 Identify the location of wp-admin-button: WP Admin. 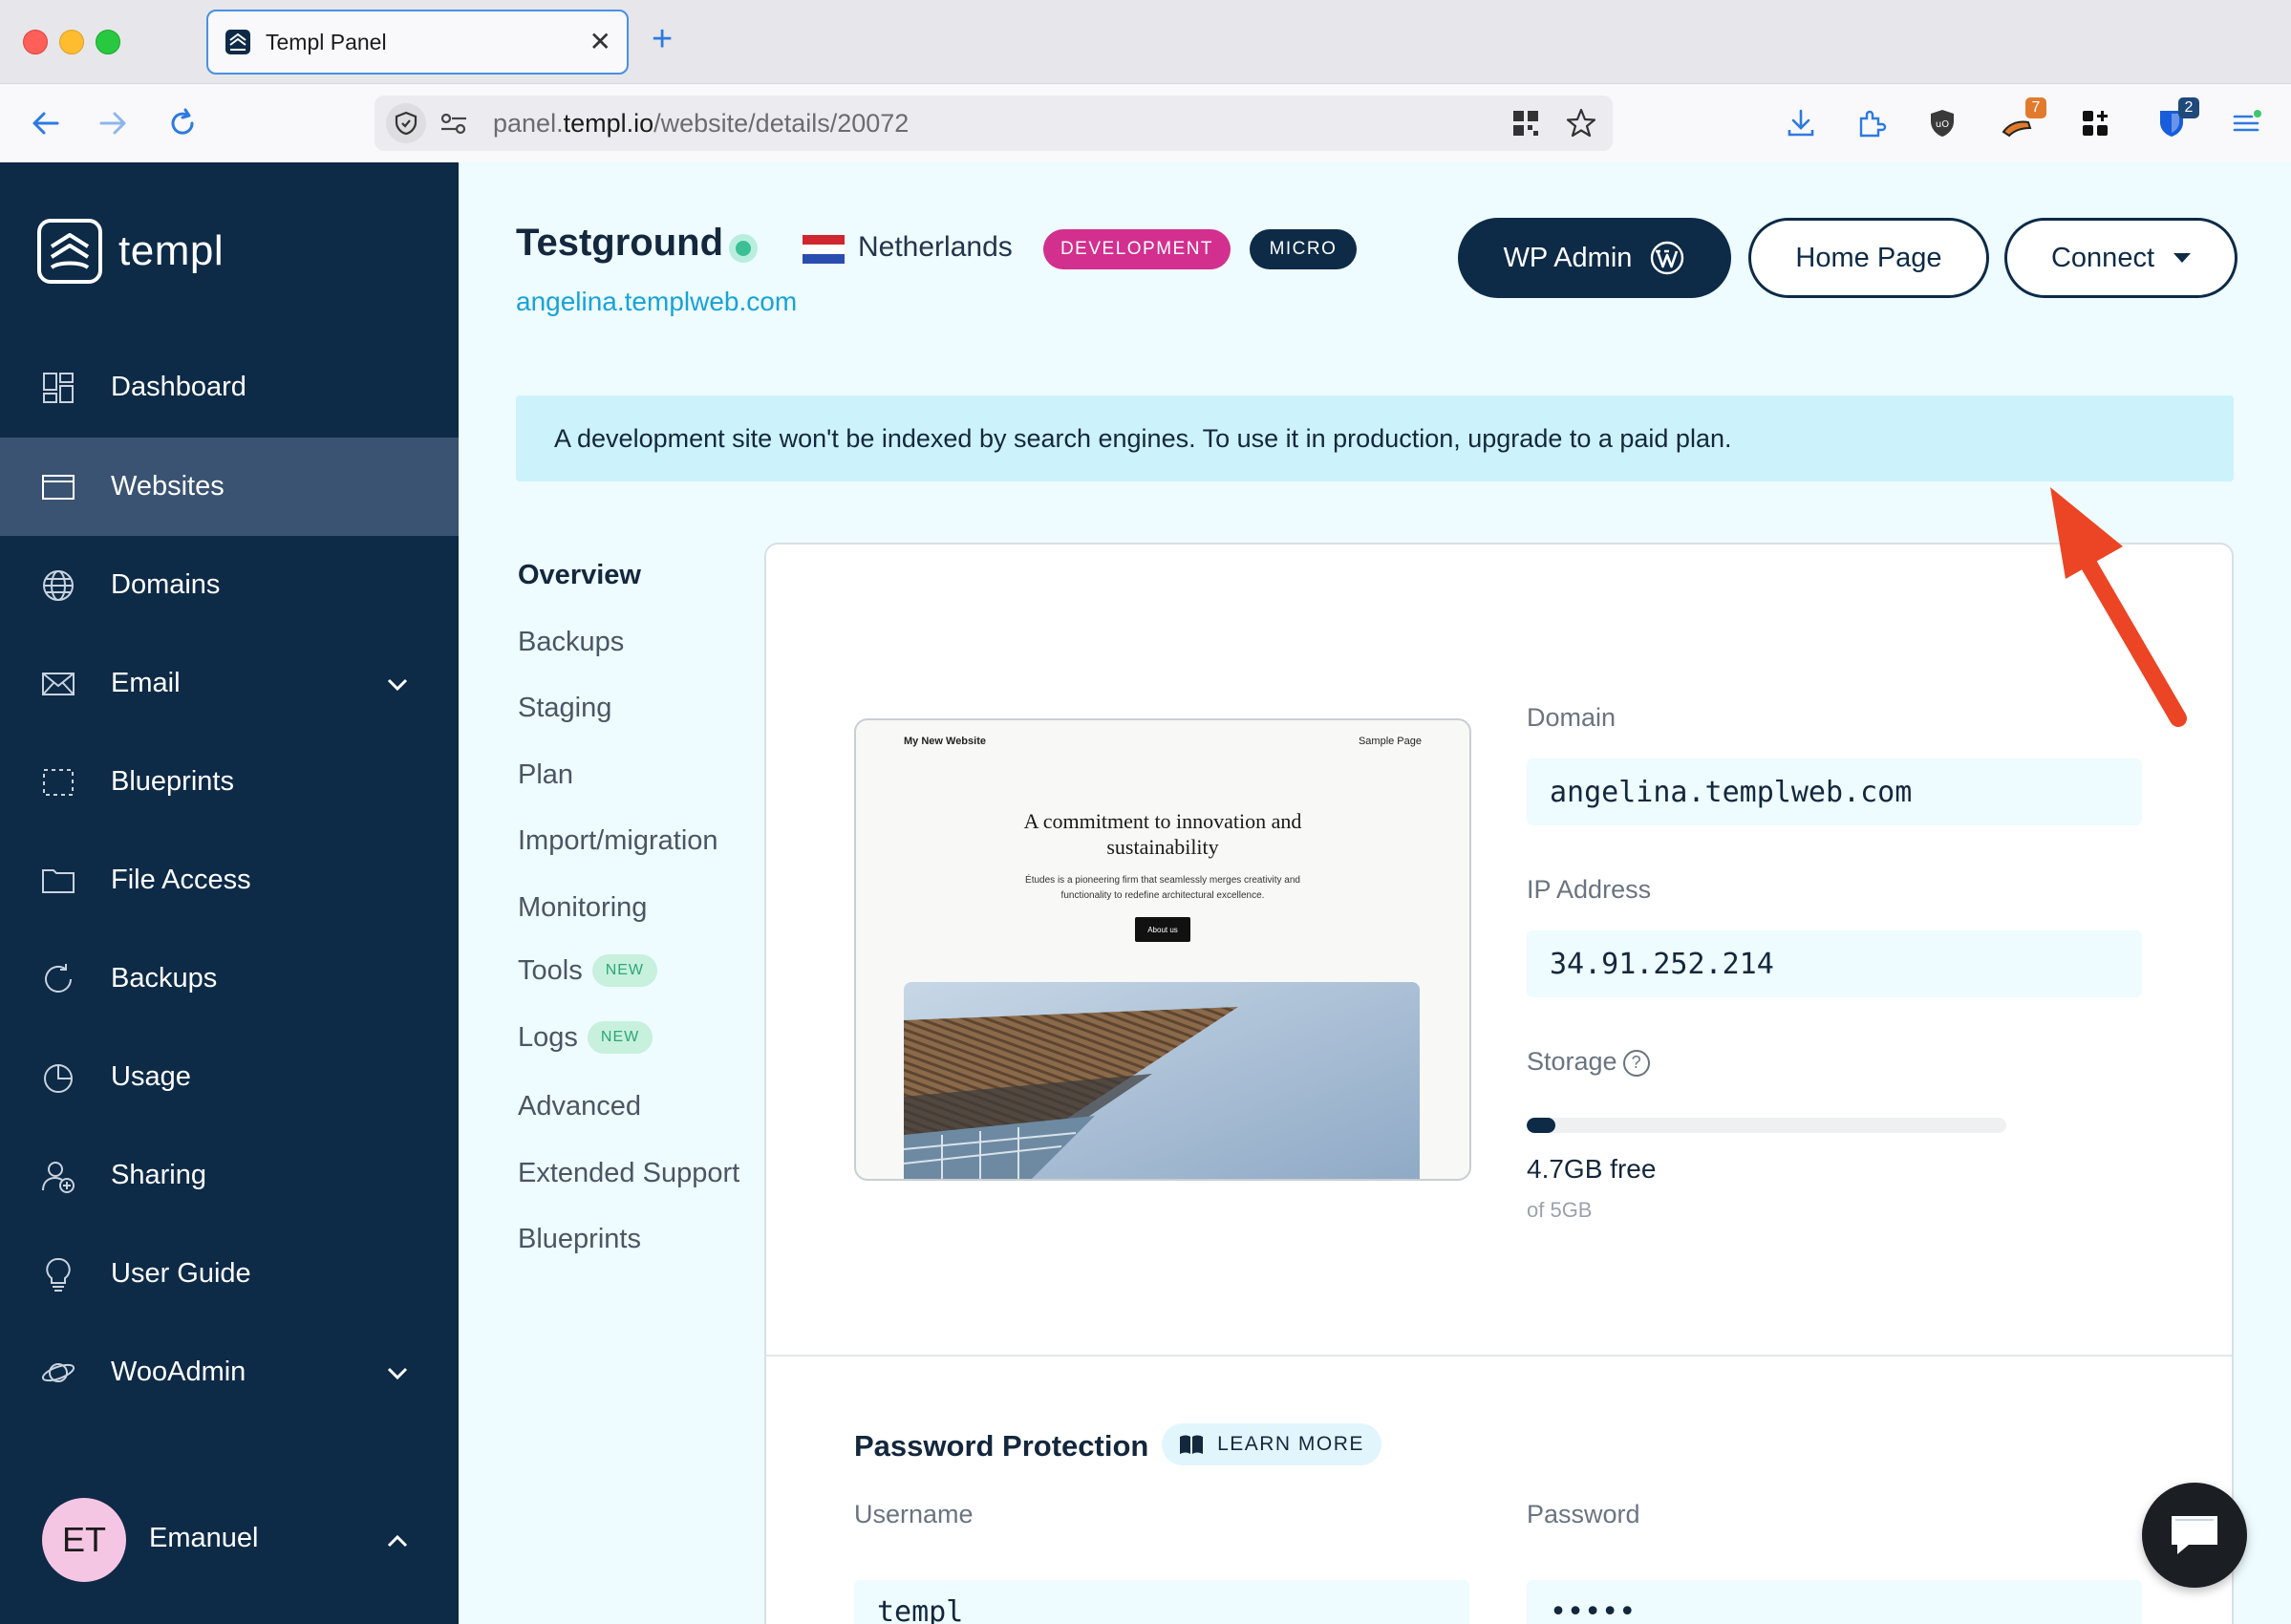
(1594, 258).